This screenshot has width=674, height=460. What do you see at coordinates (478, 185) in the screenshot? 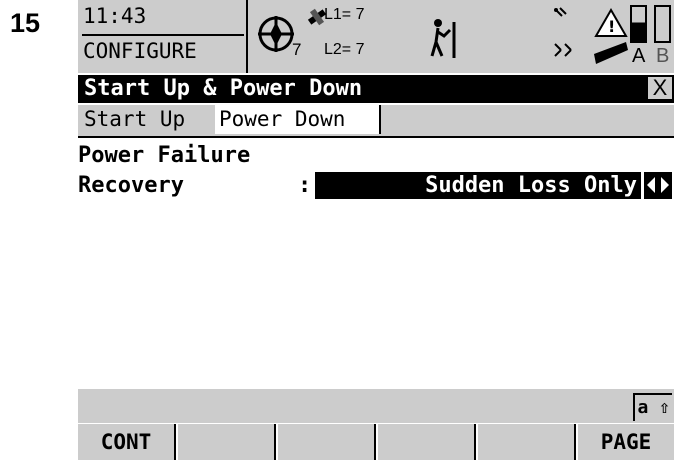
I see `power-failure-recovery-choice: Sudden Loss Only` at bounding box center [478, 185].